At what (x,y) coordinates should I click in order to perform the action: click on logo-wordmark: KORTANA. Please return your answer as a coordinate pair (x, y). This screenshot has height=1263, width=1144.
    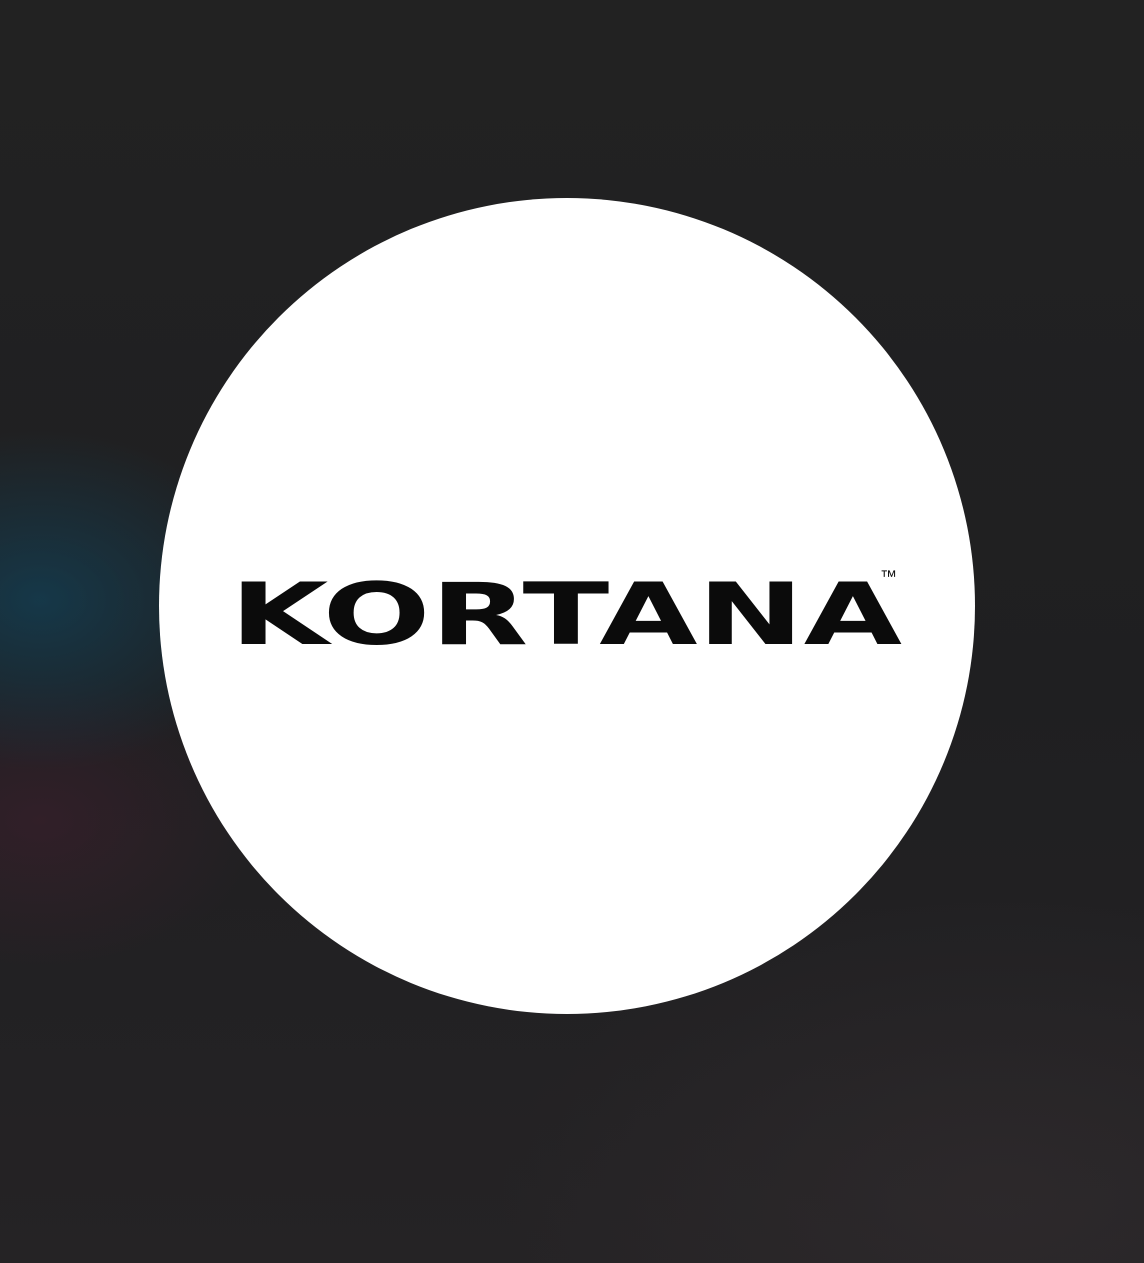
    Looking at the image, I should click on (566, 615).